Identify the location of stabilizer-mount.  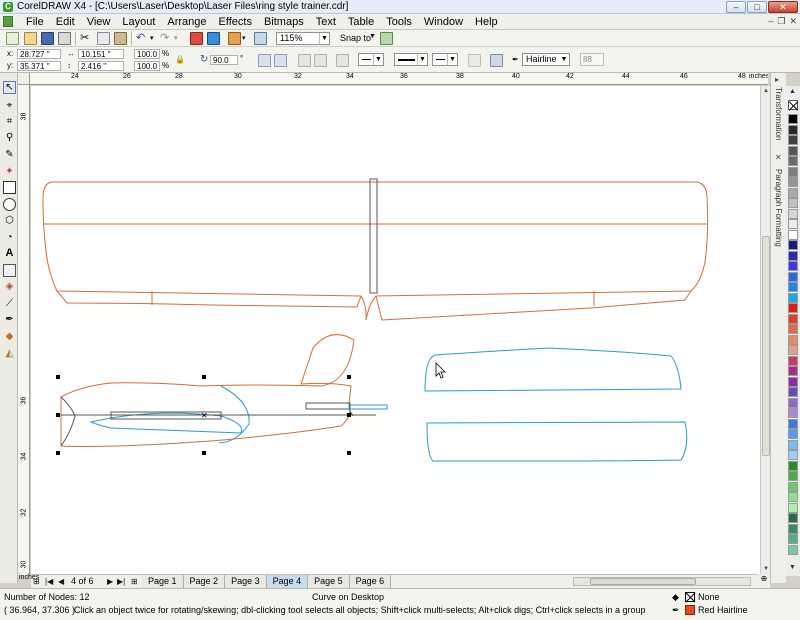
(328, 406).